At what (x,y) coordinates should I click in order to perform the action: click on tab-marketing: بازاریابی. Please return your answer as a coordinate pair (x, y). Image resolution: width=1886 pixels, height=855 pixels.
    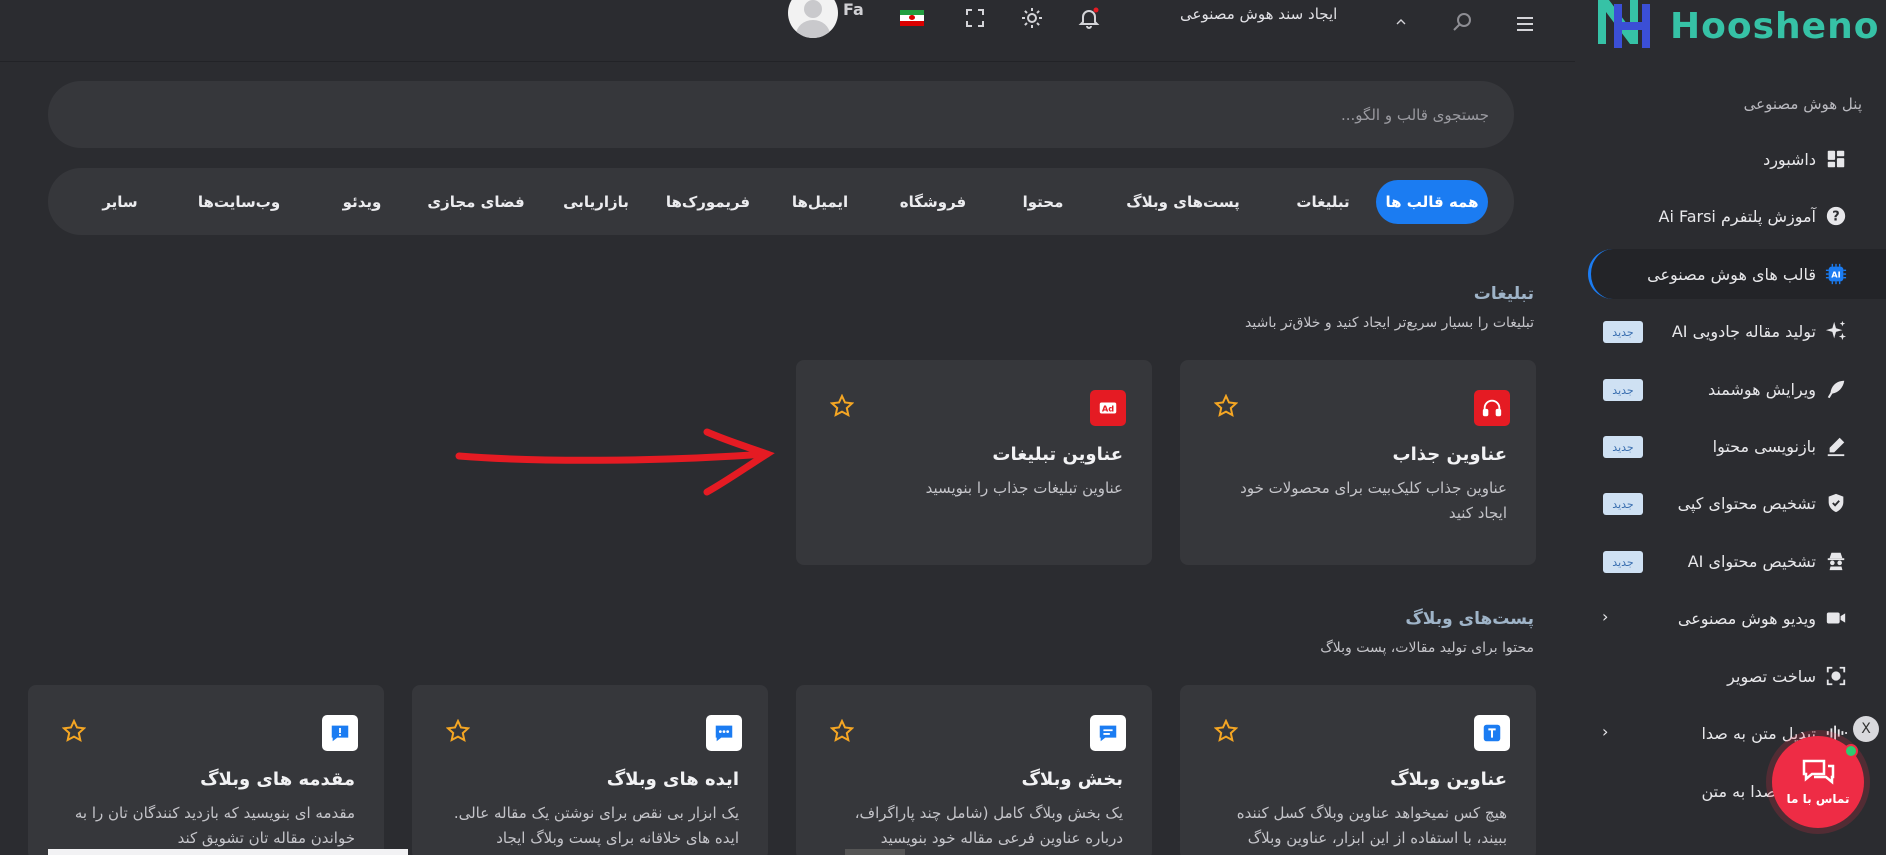
    Looking at the image, I should click on (596, 202).